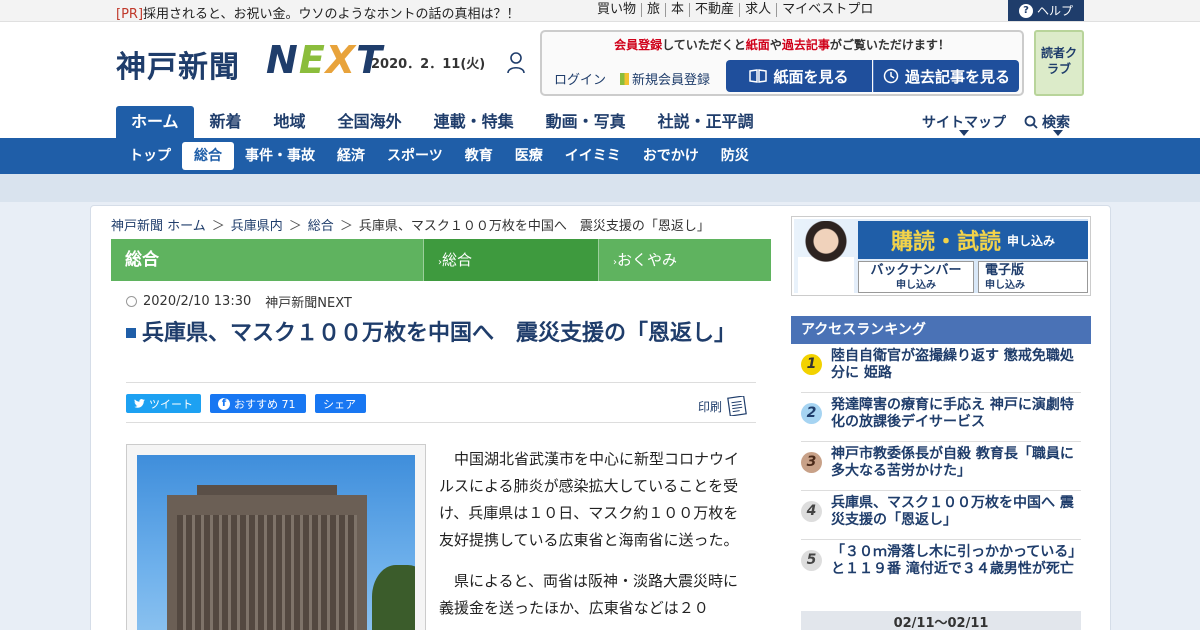  Describe the element at coordinates (620, 10) in the screenshot. I see `toplink-shopping: 買い物` at that location.